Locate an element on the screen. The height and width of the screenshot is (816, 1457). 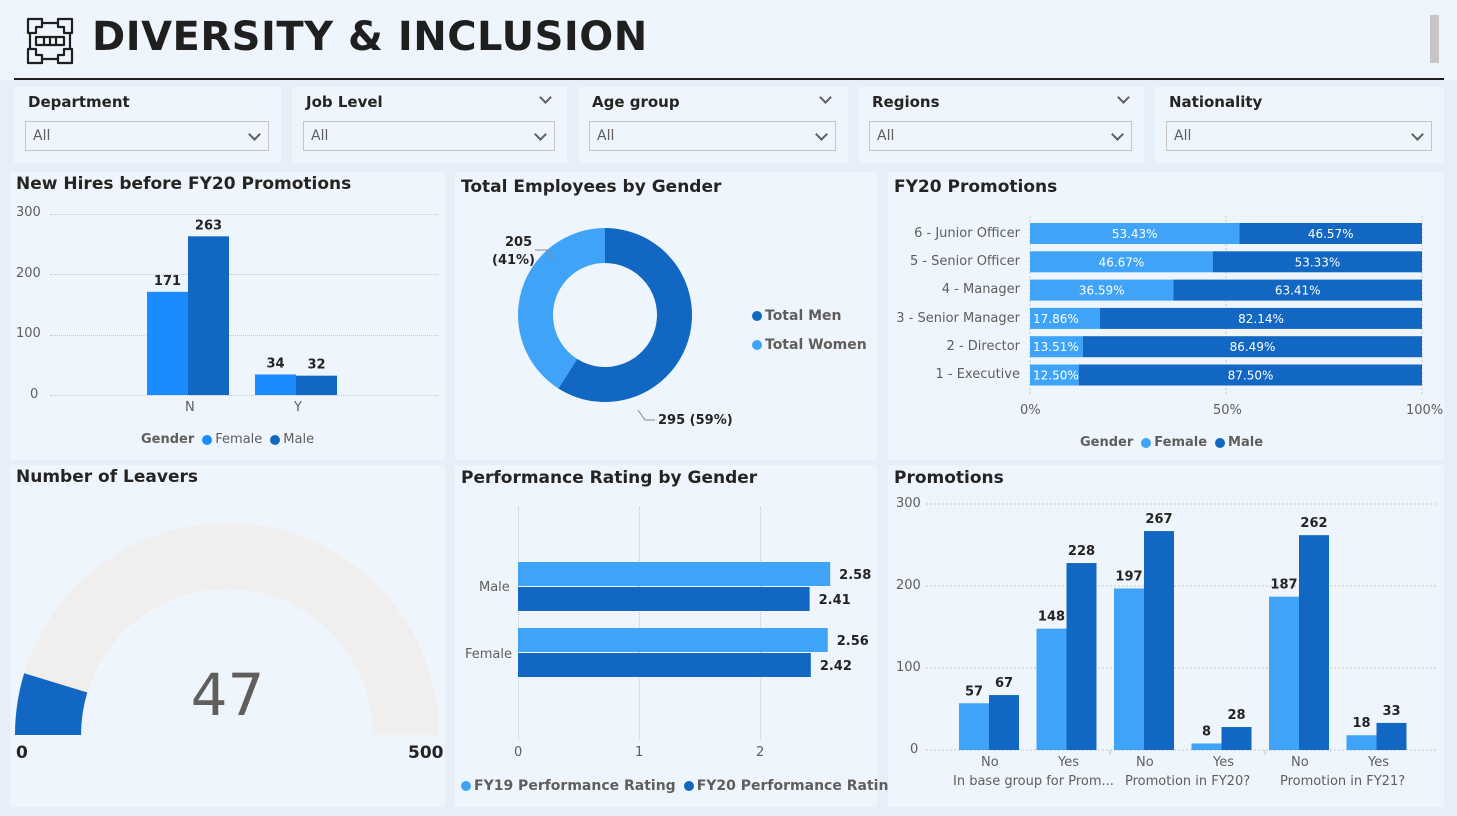
slicer-nationality: Nationality All is located at coordinates (1299, 125).